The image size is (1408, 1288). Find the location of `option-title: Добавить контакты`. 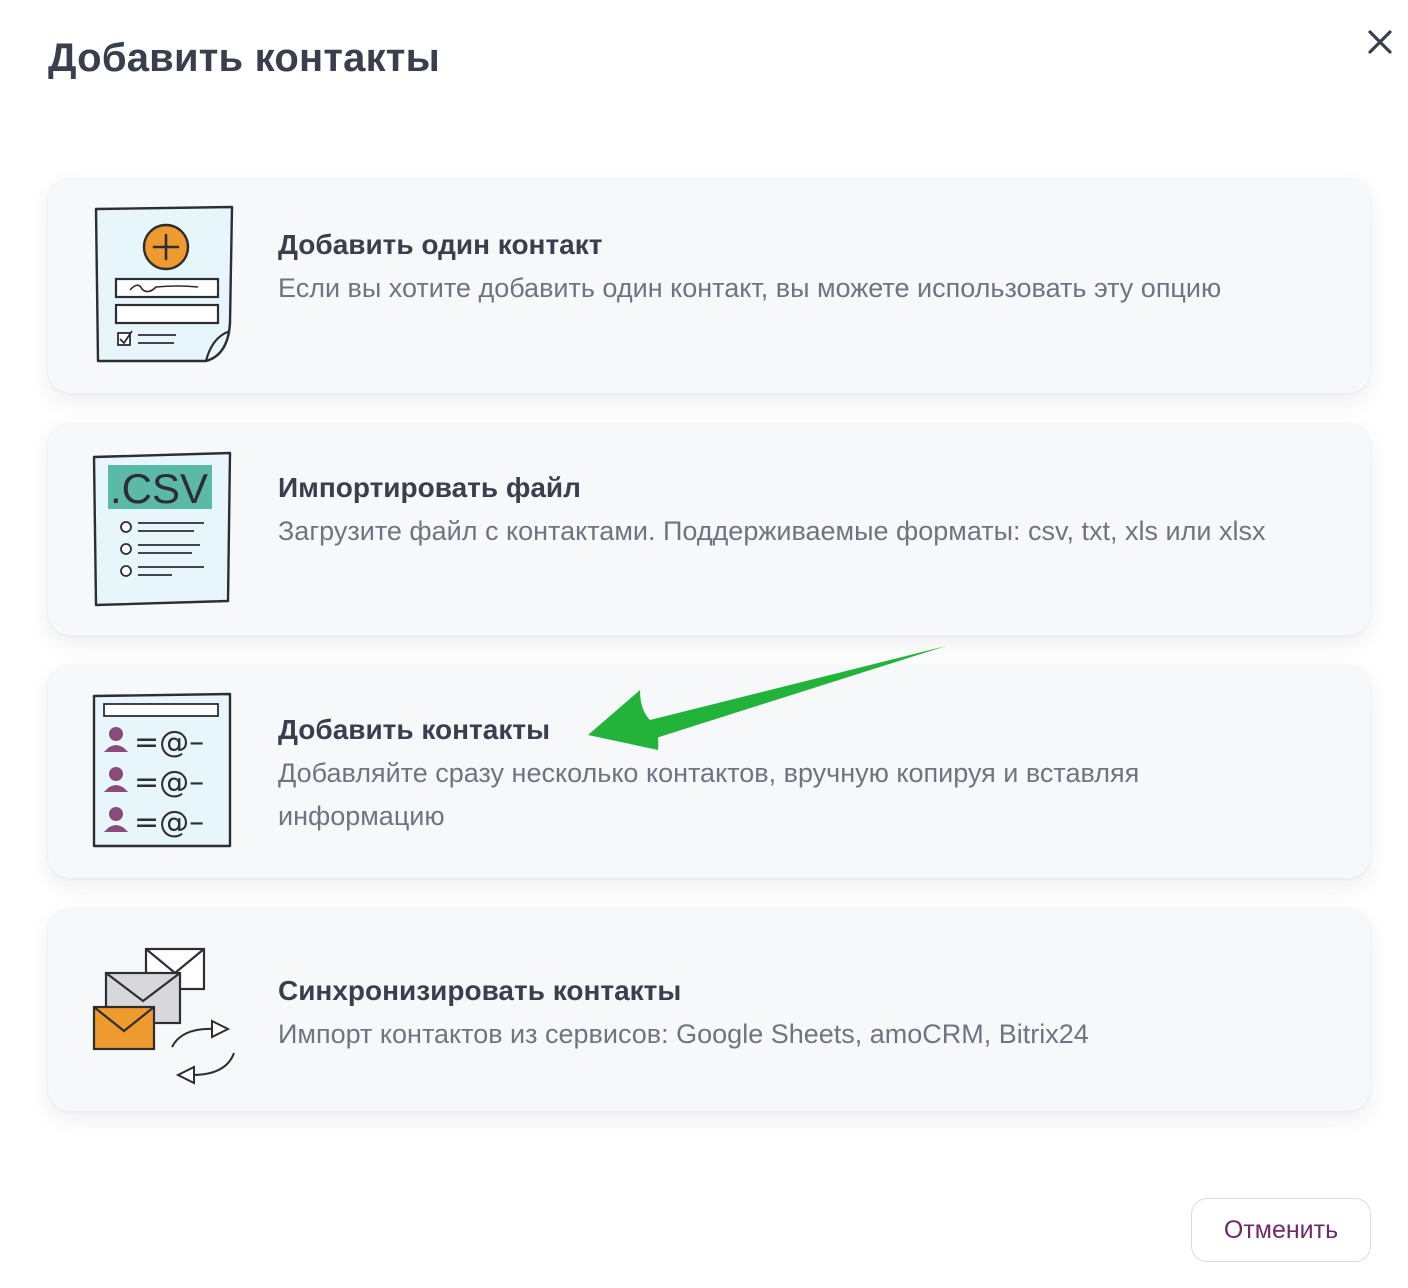

option-title: Добавить контакты is located at coordinates (414, 729).